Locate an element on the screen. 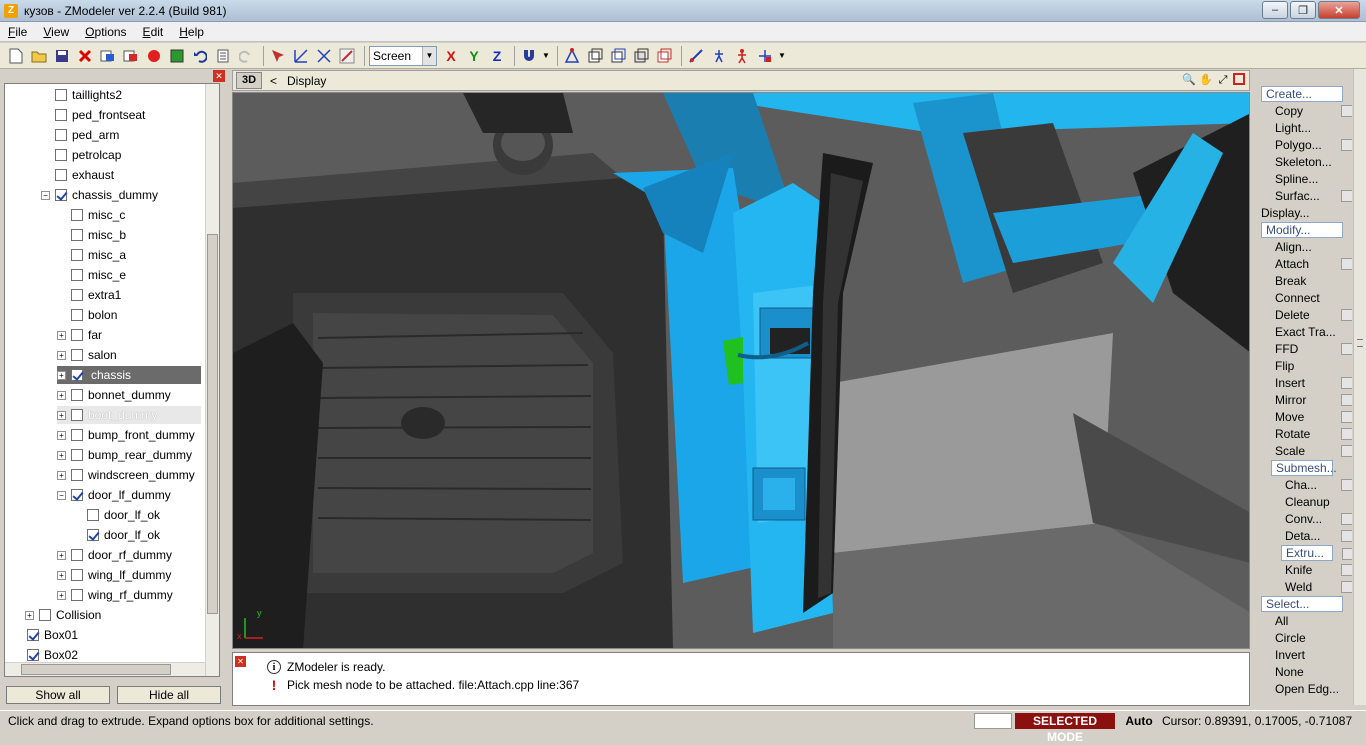 The width and height of the screenshot is (1366, 745). fit-view-icon: ⤢ is located at coordinates (1223, 80).